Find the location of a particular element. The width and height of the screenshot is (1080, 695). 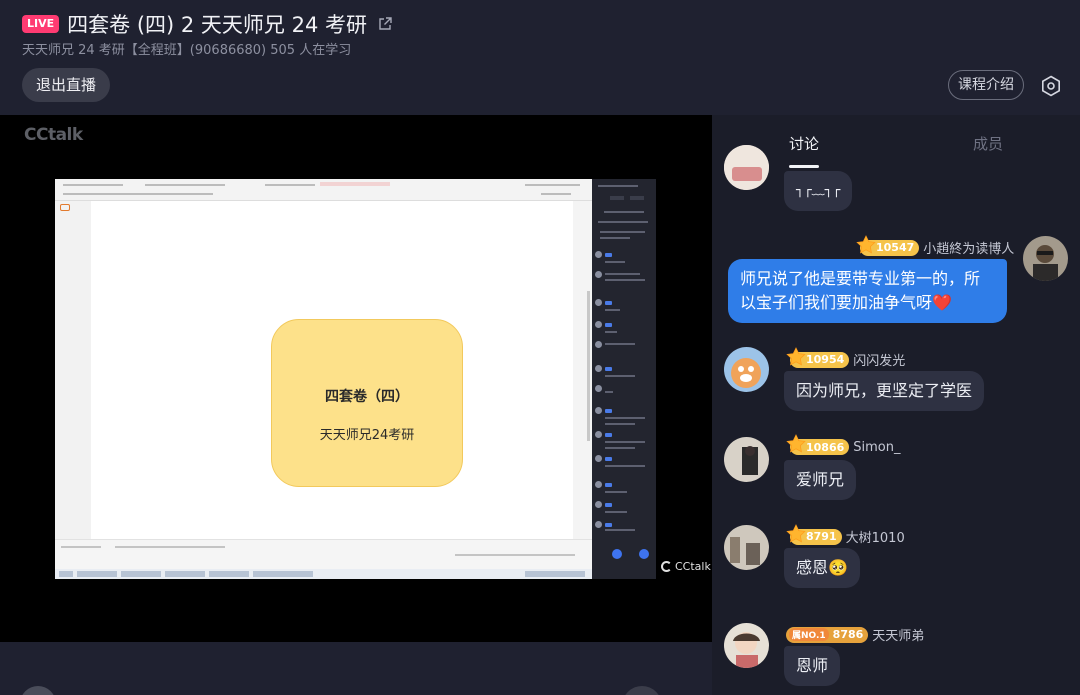

external-link-icon is located at coordinates (385, 24).